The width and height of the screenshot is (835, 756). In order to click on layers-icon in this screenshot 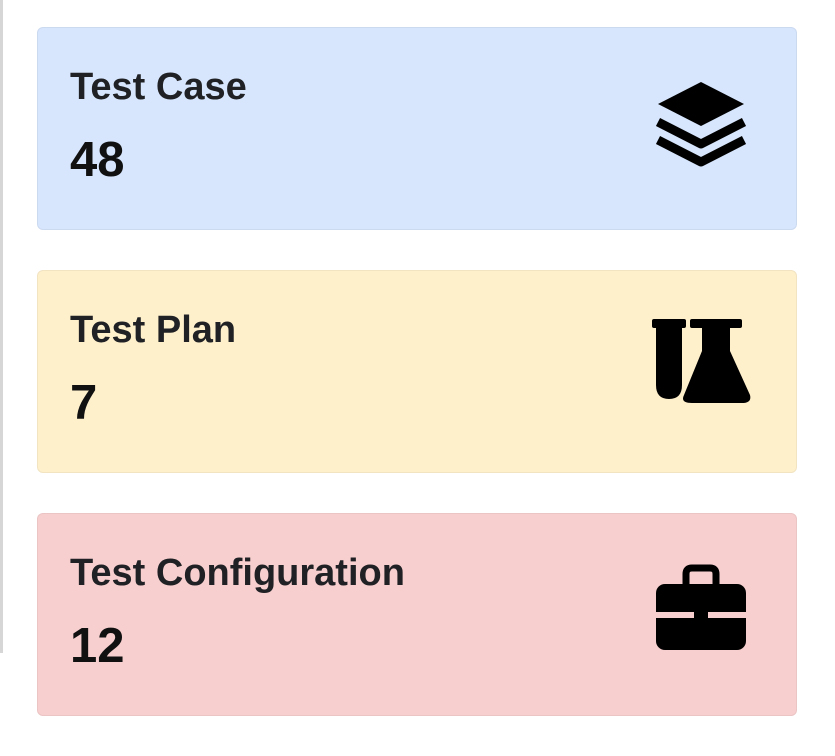, I will do `click(701, 123)`.